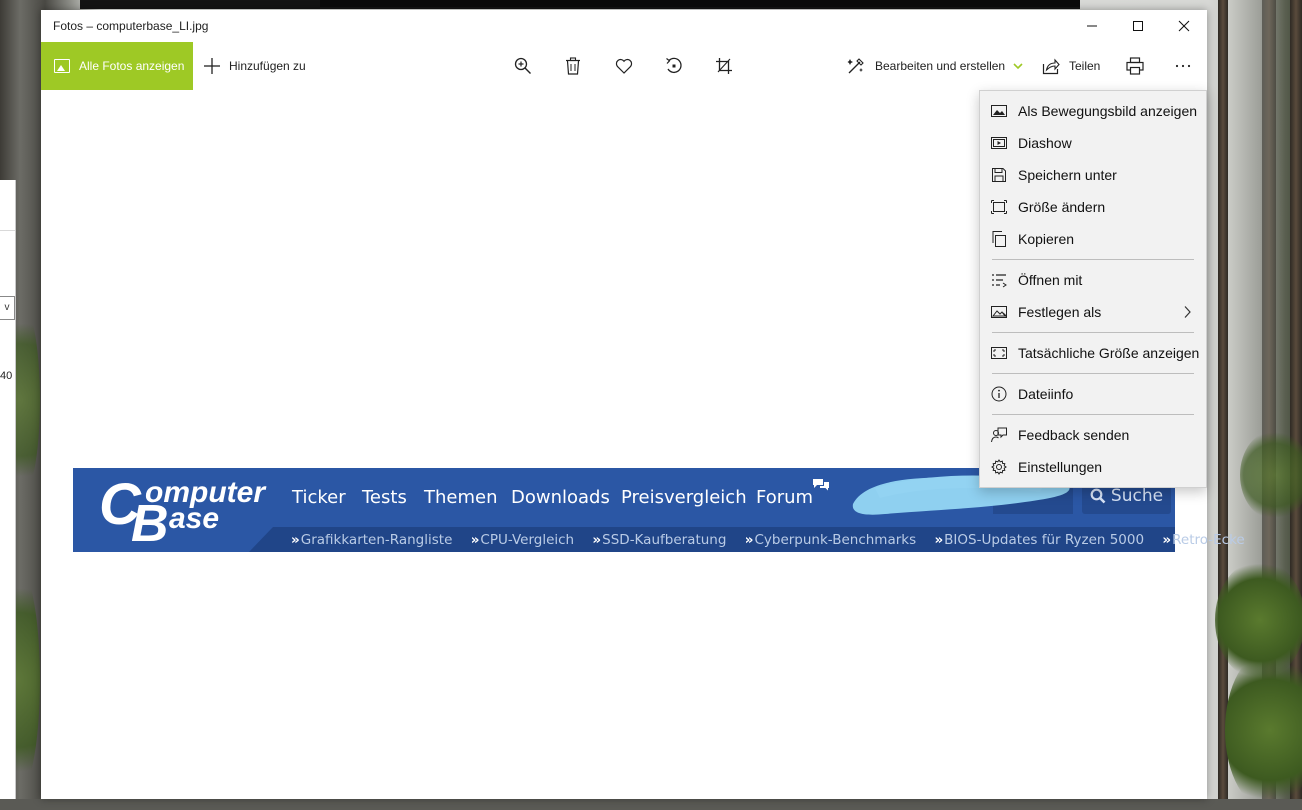 This screenshot has height=810, width=1302. I want to click on edit-create-label: Bearbeiten und erstellen, so click(940, 66).